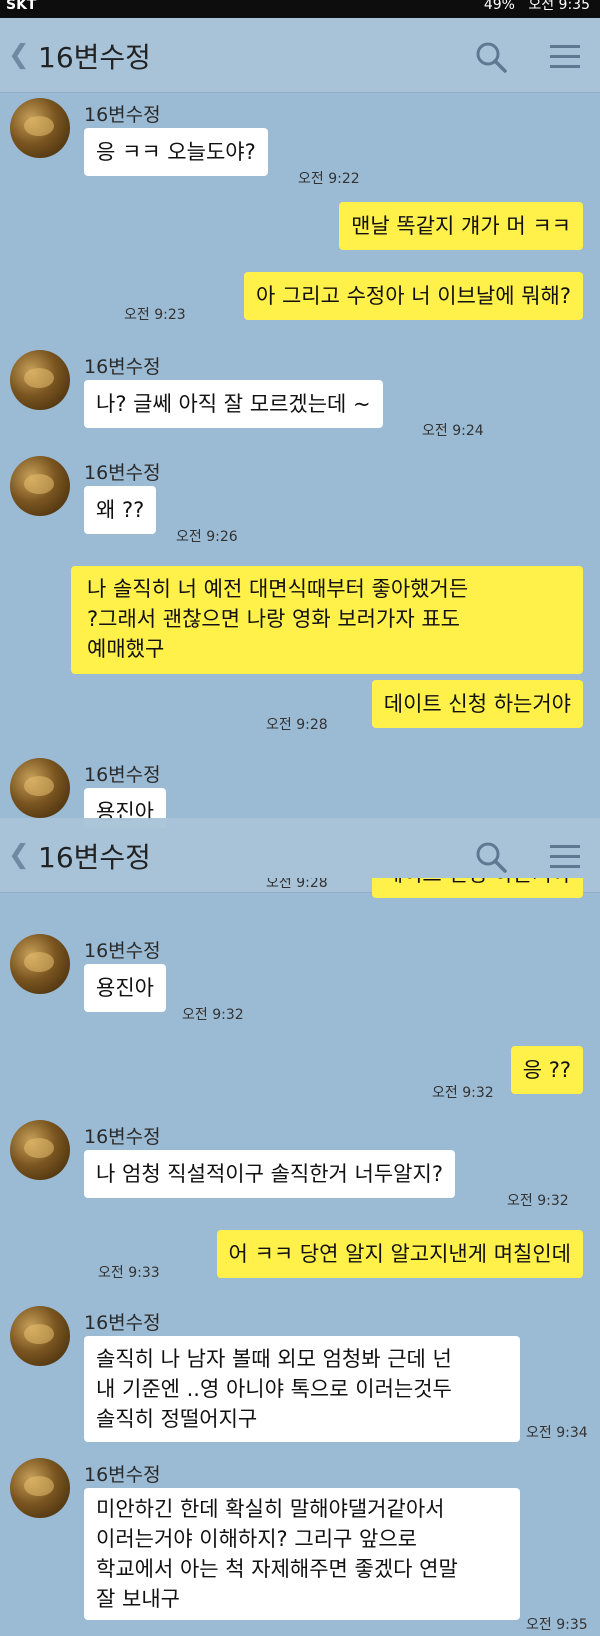 The height and width of the screenshot is (1636, 600). Describe the element at coordinates (273, 619) in the screenshot. I see `message-line: ?그래서 괜찮으면 나랑 영화 보러가자 표도` at that location.